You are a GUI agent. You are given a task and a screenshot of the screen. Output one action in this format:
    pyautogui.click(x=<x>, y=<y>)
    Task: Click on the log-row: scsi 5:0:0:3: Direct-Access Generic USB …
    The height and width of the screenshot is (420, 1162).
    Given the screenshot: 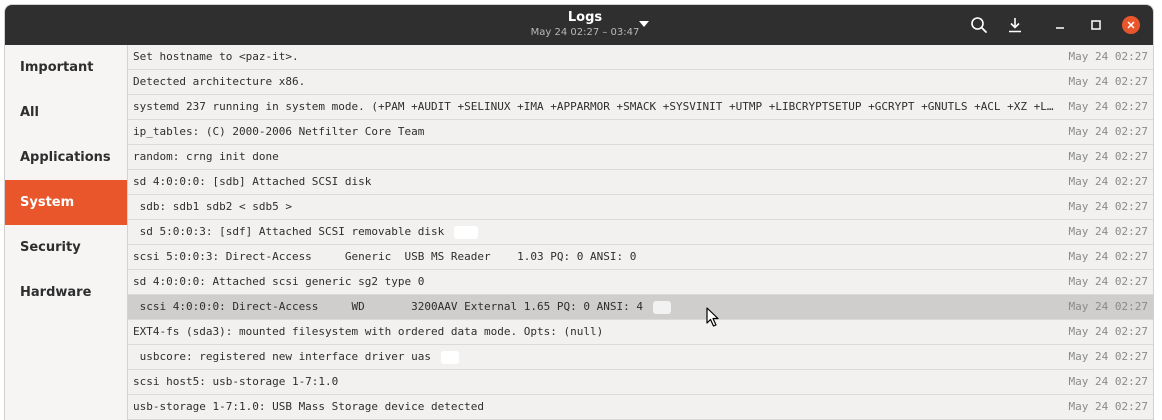 What is the action you would take?
    pyautogui.click(x=640, y=257)
    